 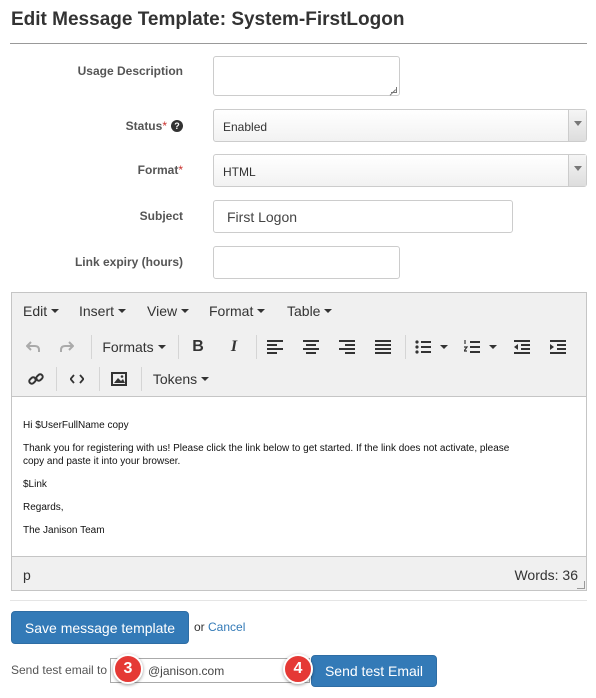 I want to click on menu-table: Table, so click(x=310, y=311).